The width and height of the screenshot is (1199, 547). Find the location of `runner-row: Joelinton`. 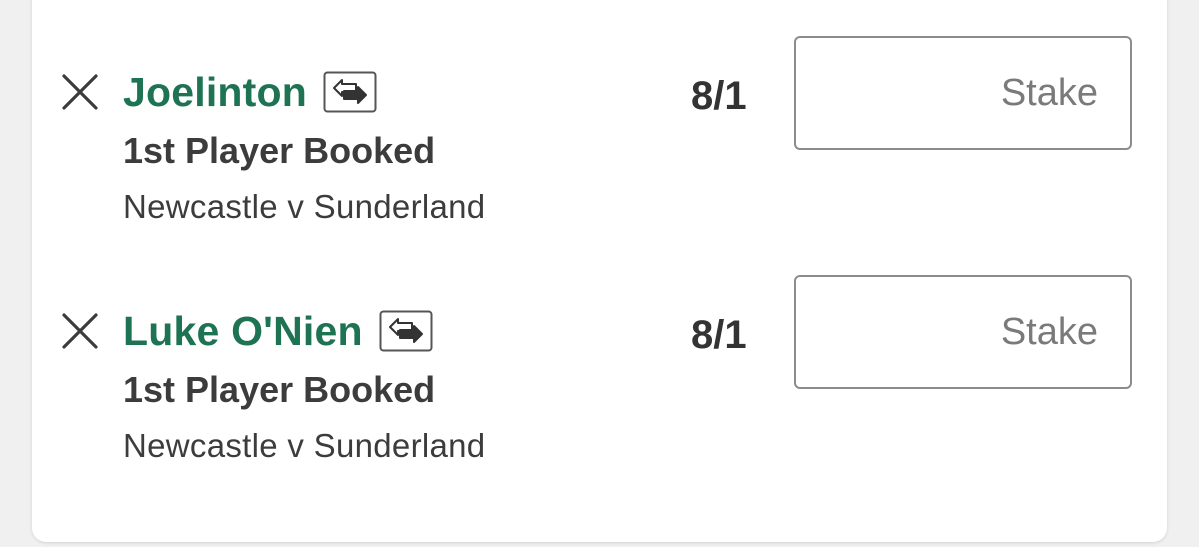

runner-row: Joelinton is located at coordinates (250, 92).